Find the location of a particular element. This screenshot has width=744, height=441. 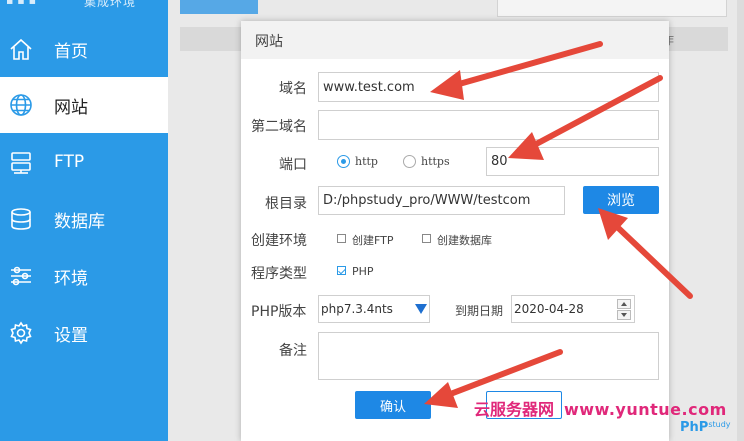

create-db-checkbox is located at coordinates (426, 238).